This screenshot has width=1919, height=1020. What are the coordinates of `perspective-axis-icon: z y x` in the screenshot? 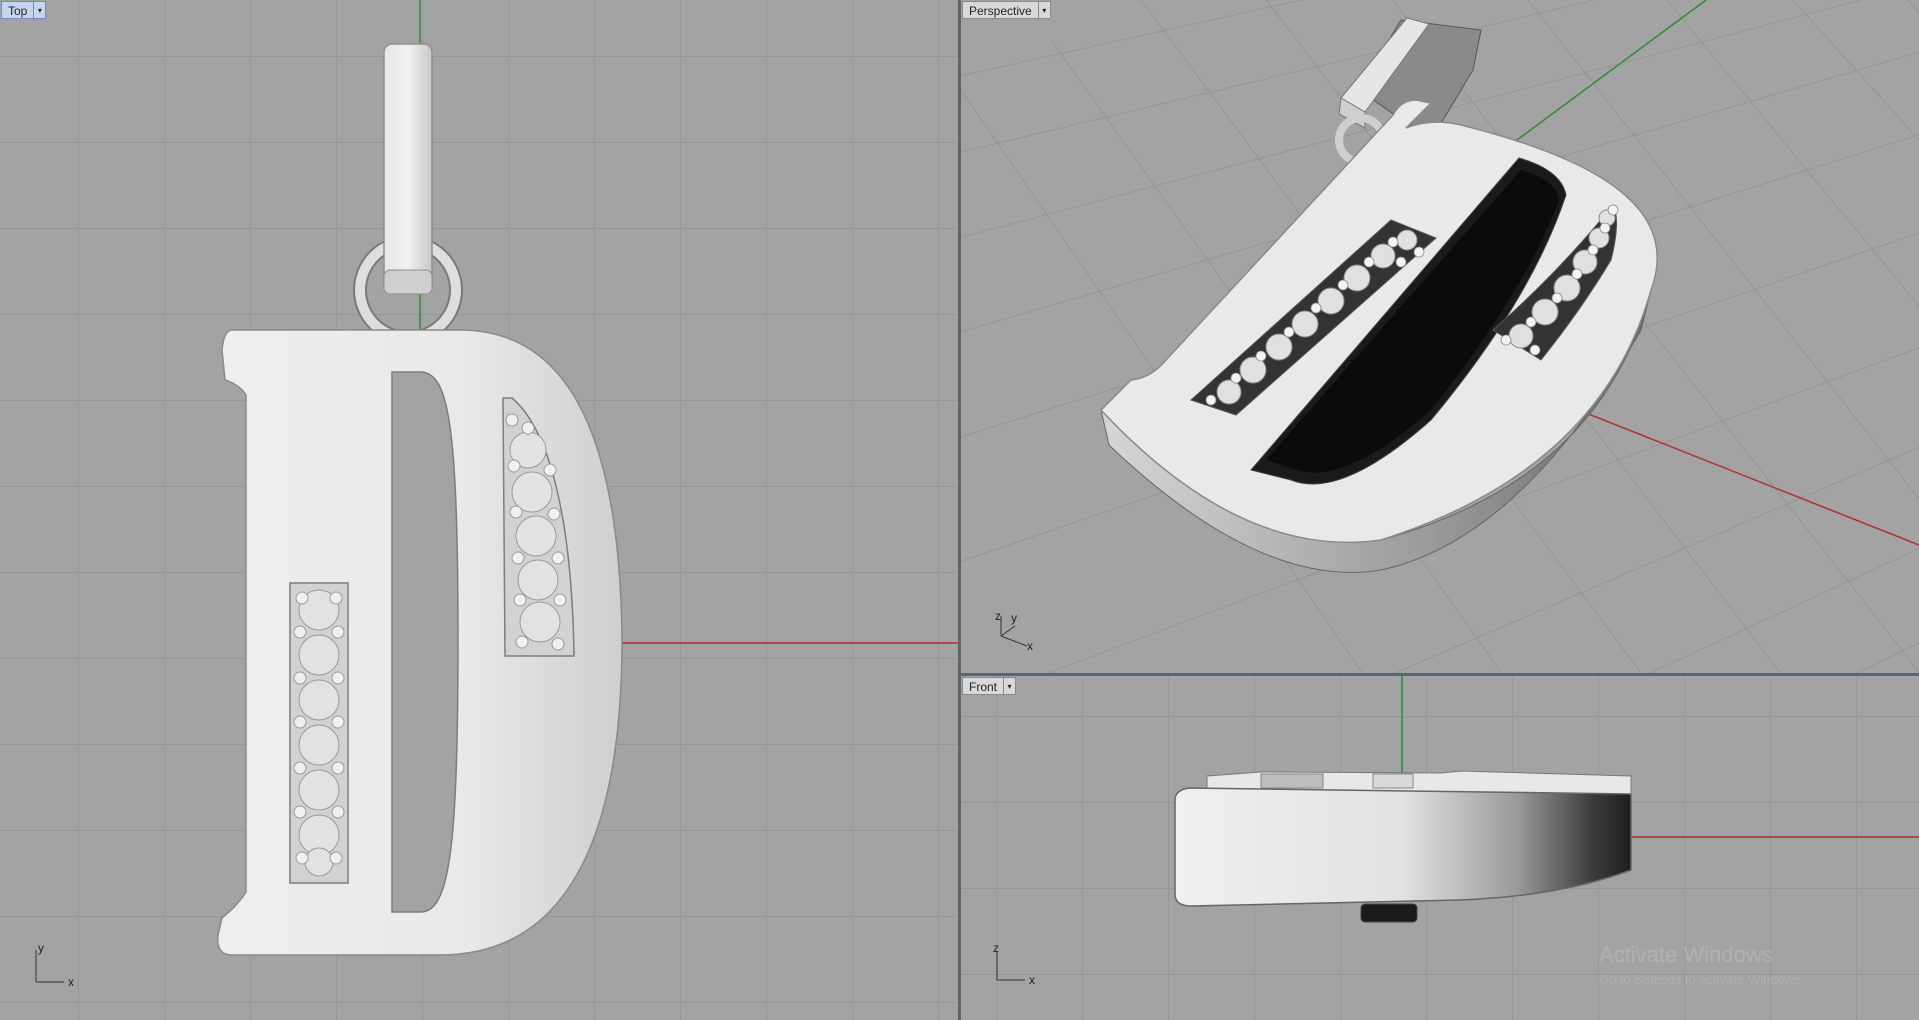 It's located at (1014, 631).